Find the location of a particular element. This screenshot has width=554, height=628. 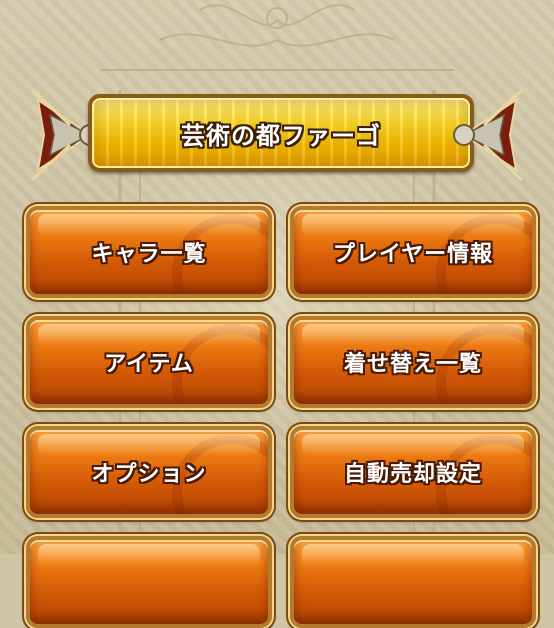

auto-sell-settings-label: 自動売却設定 is located at coordinates (412, 474).